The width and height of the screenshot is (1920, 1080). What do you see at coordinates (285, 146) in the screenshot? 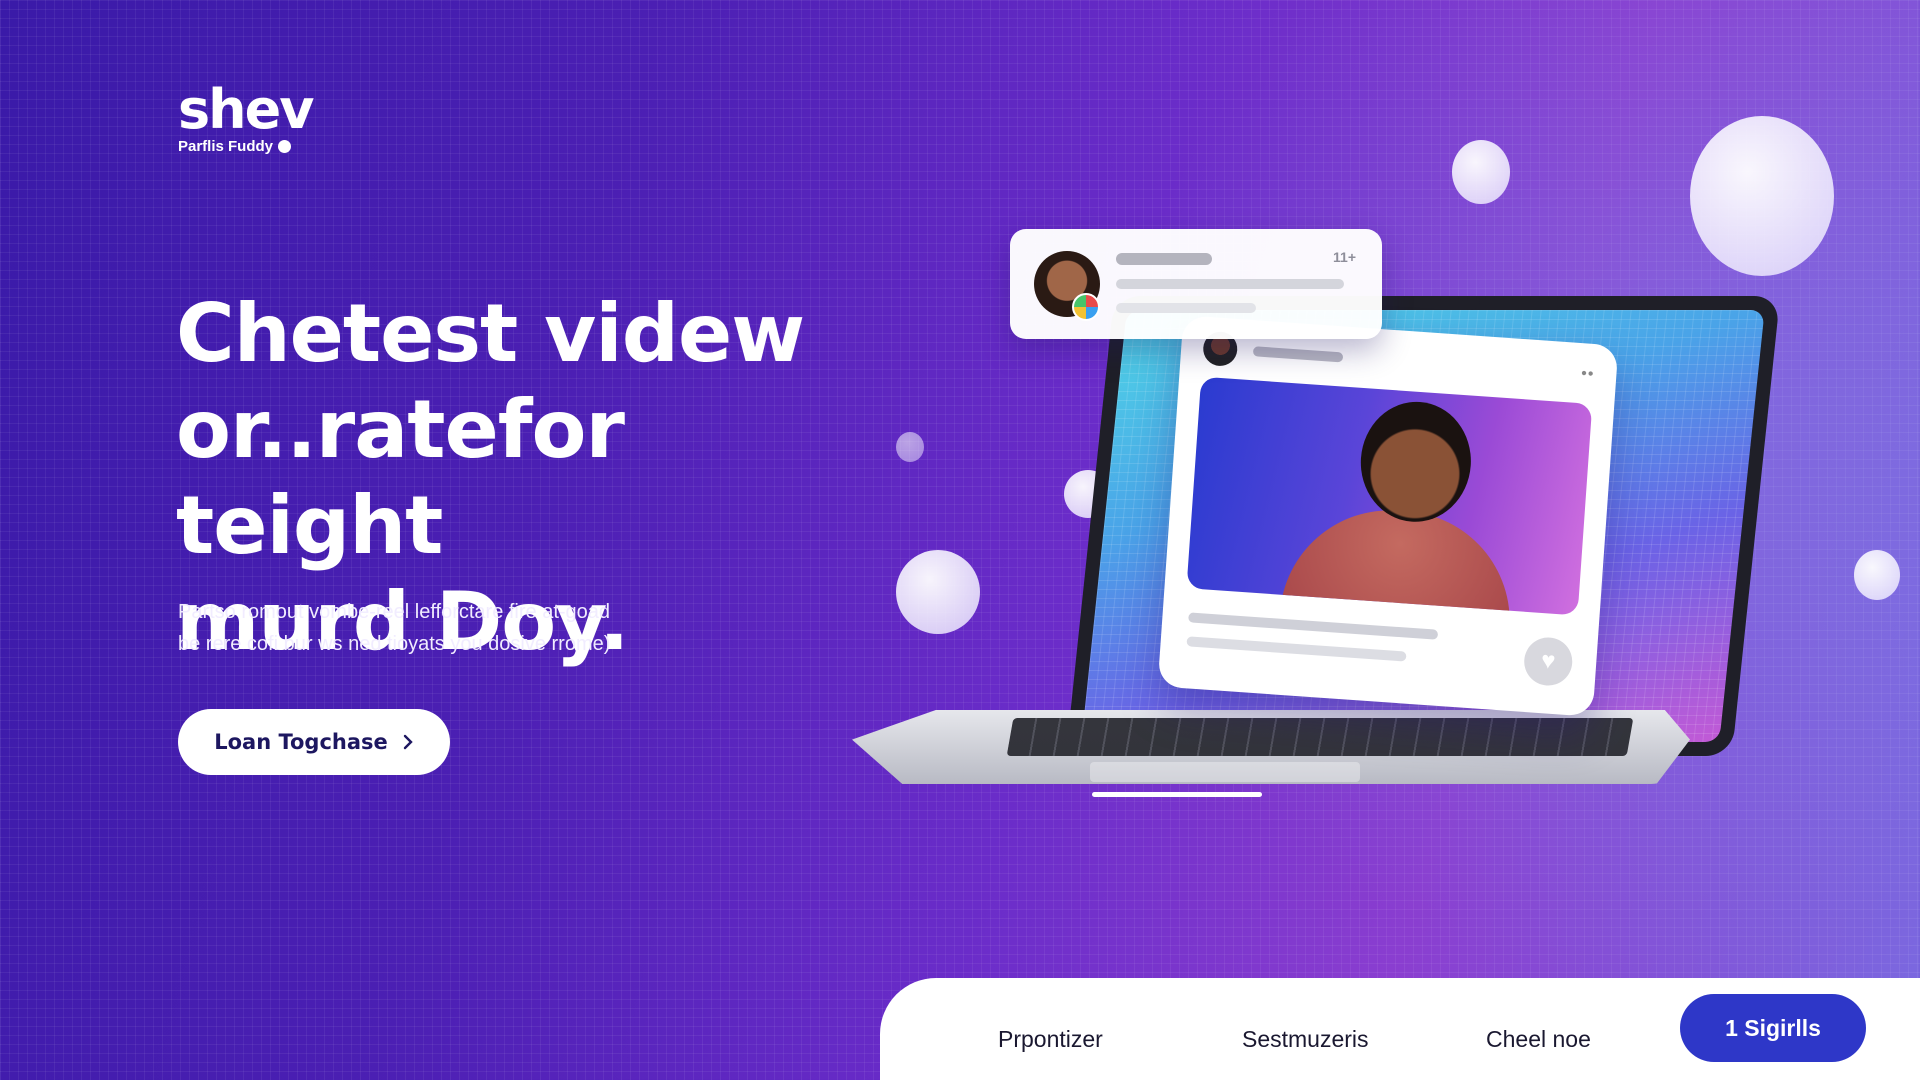
I see `logo-badge-icon` at bounding box center [285, 146].